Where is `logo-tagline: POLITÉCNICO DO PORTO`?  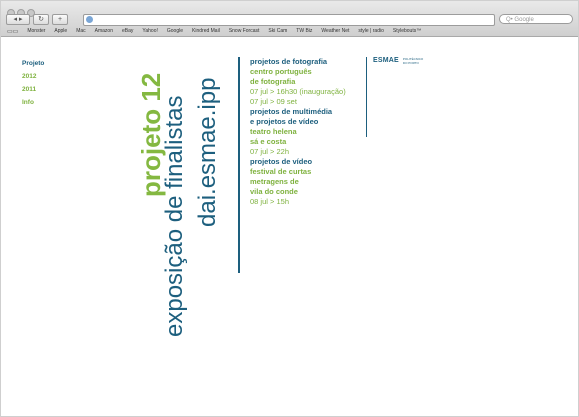
logo-tagline: POLITÉCNICO DO PORTO is located at coordinates (412, 61).